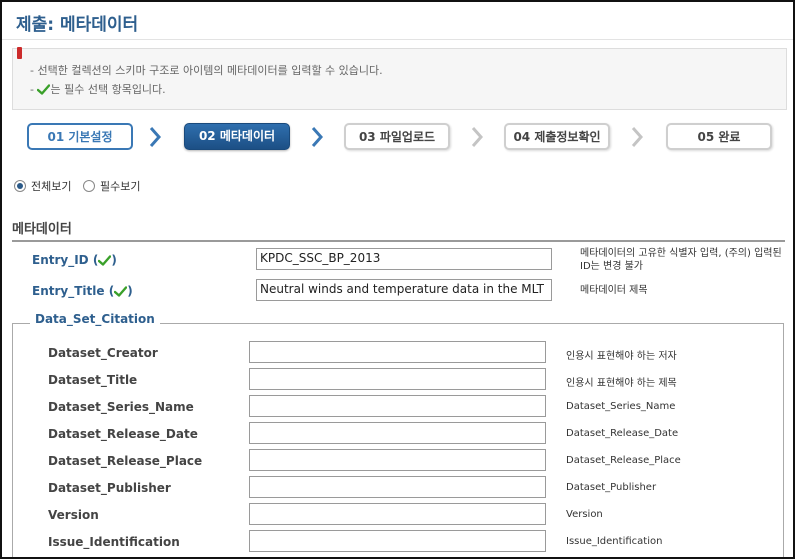 The image size is (795, 559). Describe the element at coordinates (73, 515) in the screenshot. I see `field-label-version: Version` at that location.